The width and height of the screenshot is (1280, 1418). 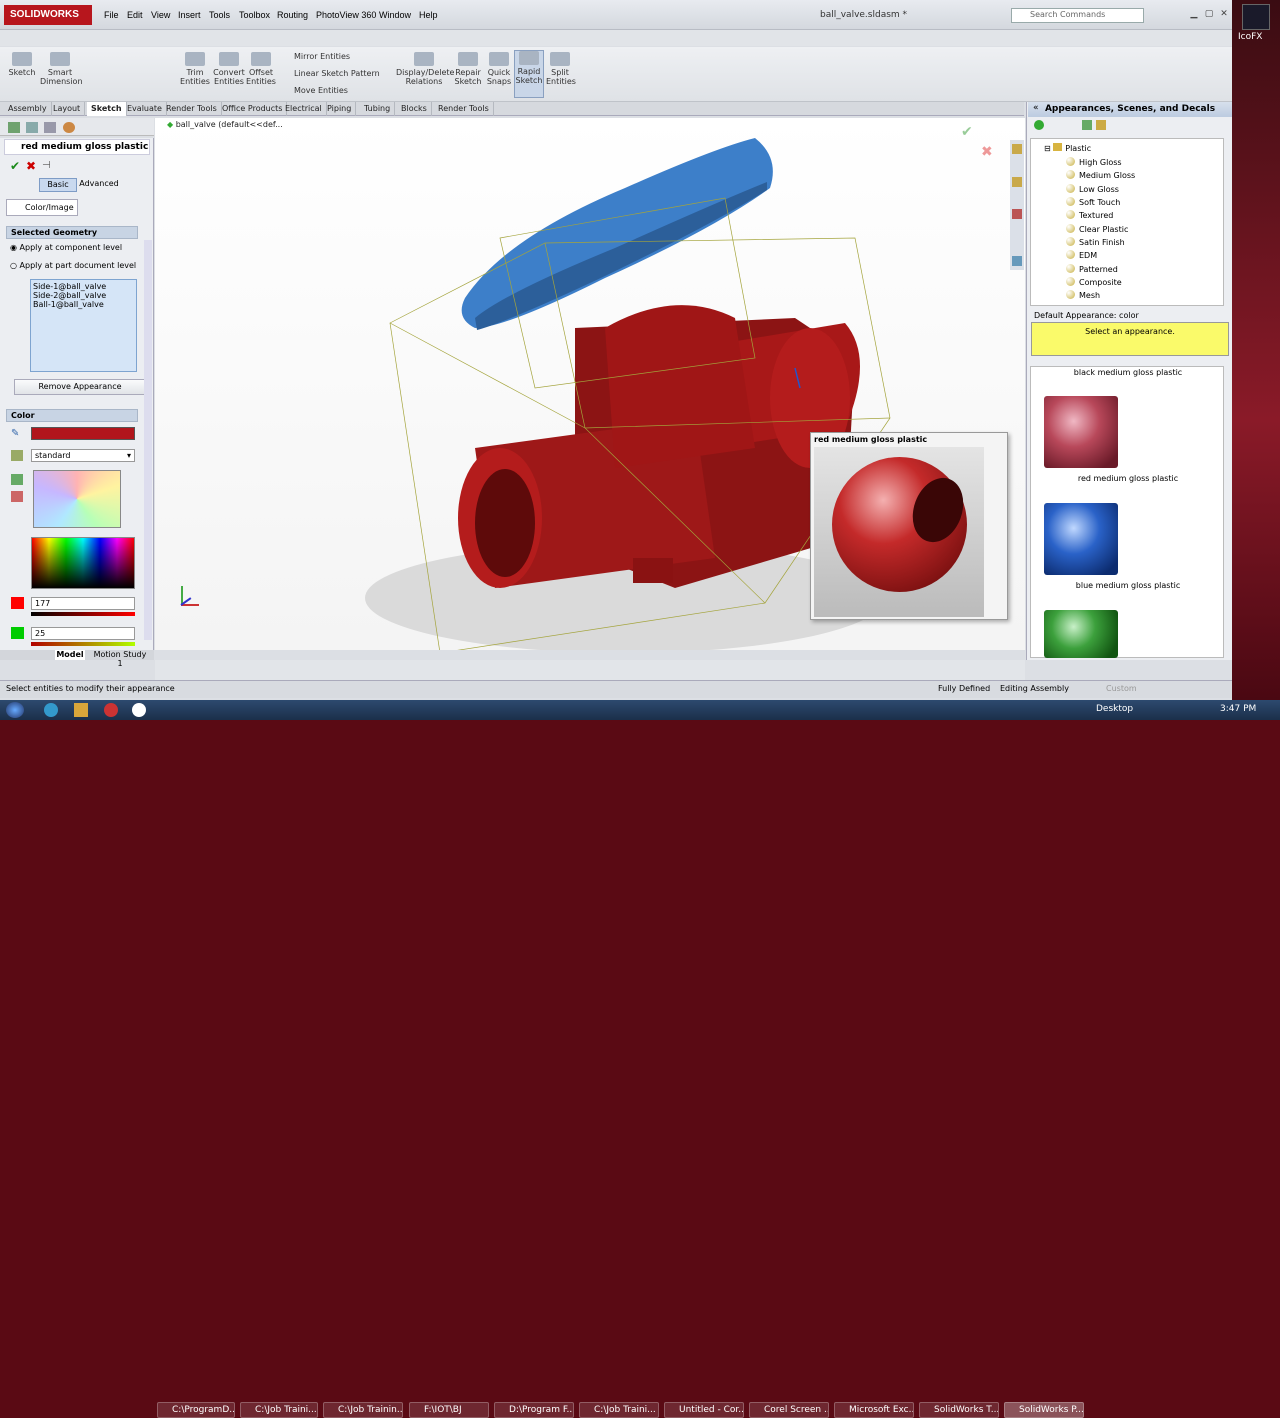 What do you see at coordinates (1256, 17) in the screenshot?
I see `icofx-icon` at bounding box center [1256, 17].